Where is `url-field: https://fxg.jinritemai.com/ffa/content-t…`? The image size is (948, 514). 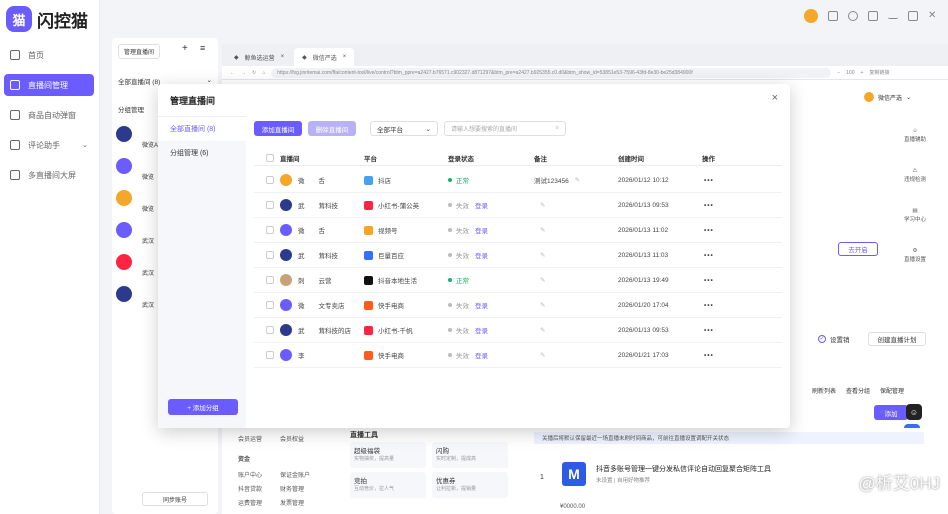 url-field: https://fxg.jinritemai.com/ffa/content-t… is located at coordinates (551, 72).